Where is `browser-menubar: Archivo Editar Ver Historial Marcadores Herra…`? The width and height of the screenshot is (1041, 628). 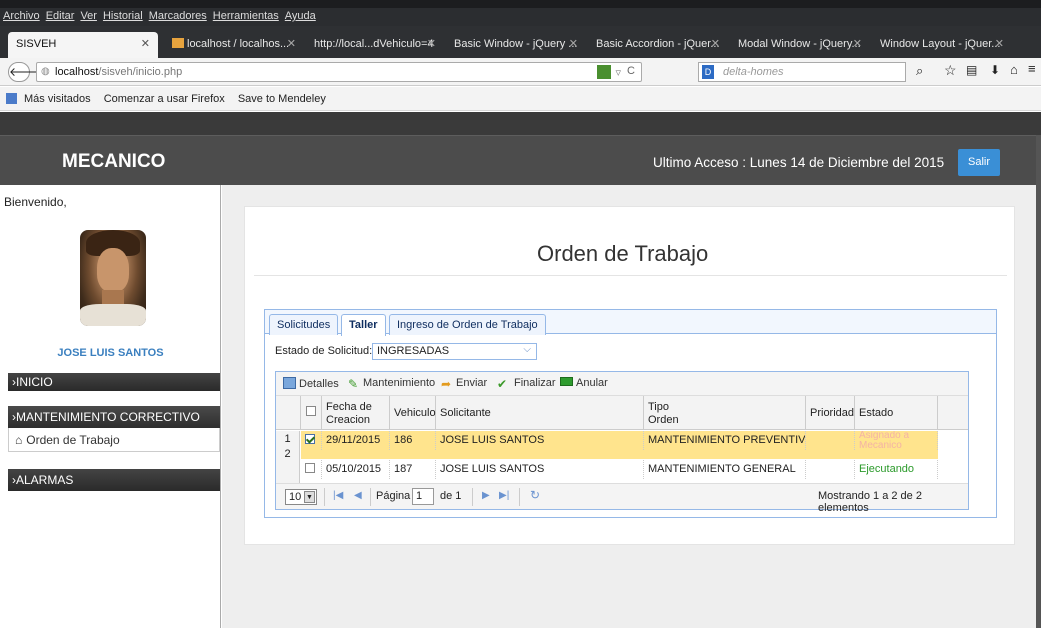
browser-menubar: Archivo Editar Ver Historial Marcadores Herra… is located at coordinates (520, 17).